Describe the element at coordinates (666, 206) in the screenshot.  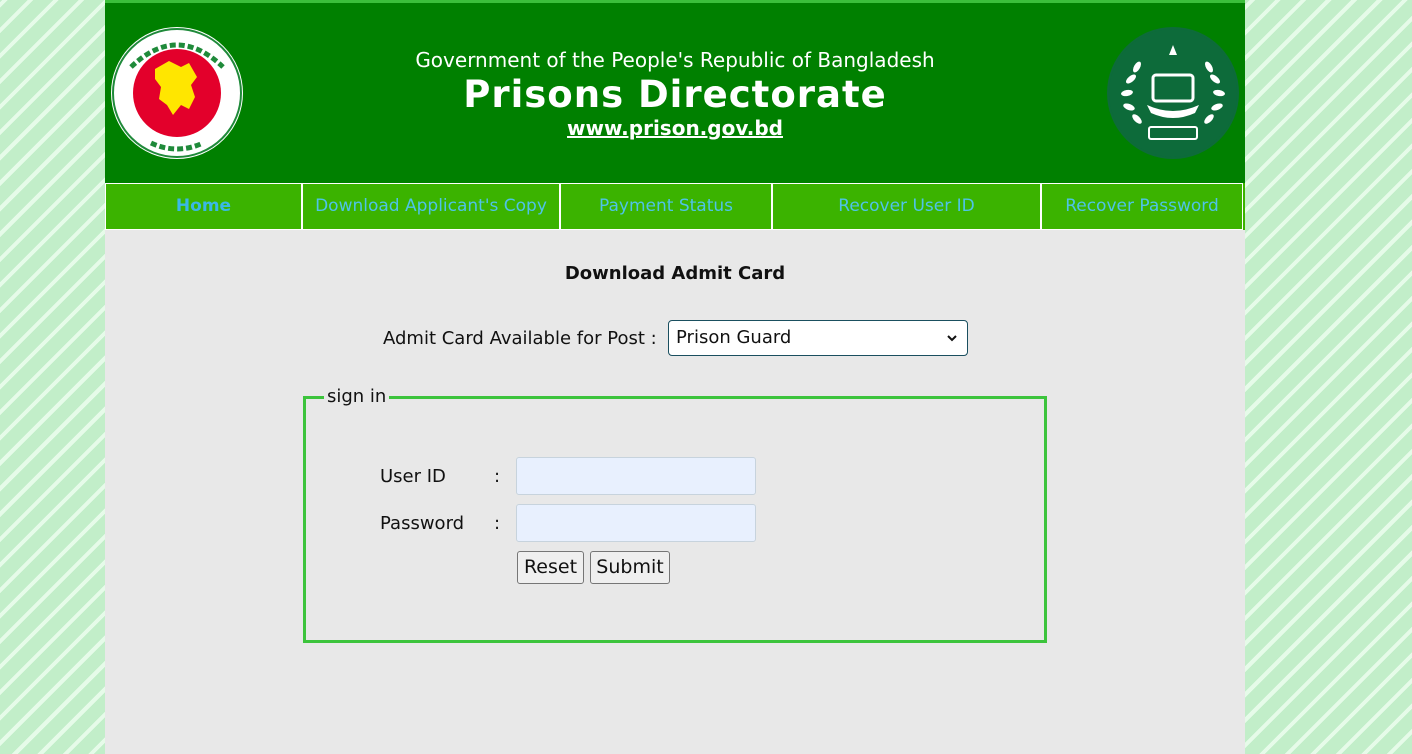
I see `nav-payment-status: Payment Status` at that location.